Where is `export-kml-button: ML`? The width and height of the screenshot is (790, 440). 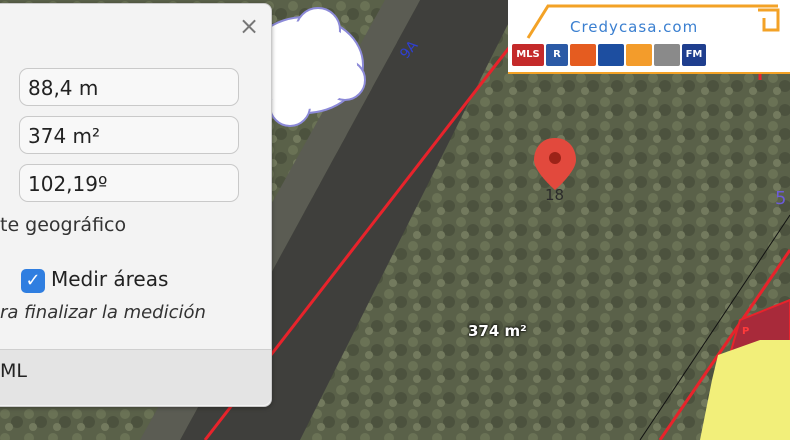 export-kml-button: ML is located at coordinates (13, 371).